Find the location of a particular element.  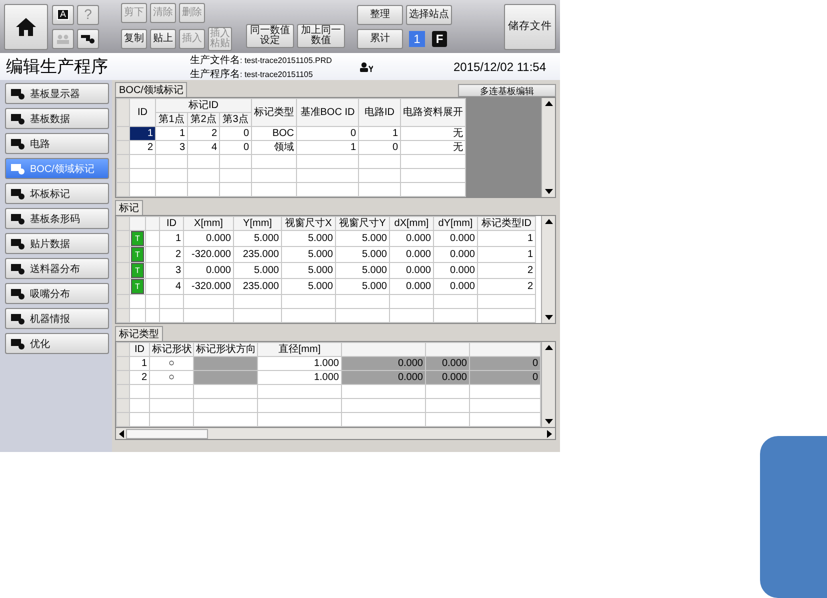

multi-edit-button: 多连基板编辑 is located at coordinates (507, 90).